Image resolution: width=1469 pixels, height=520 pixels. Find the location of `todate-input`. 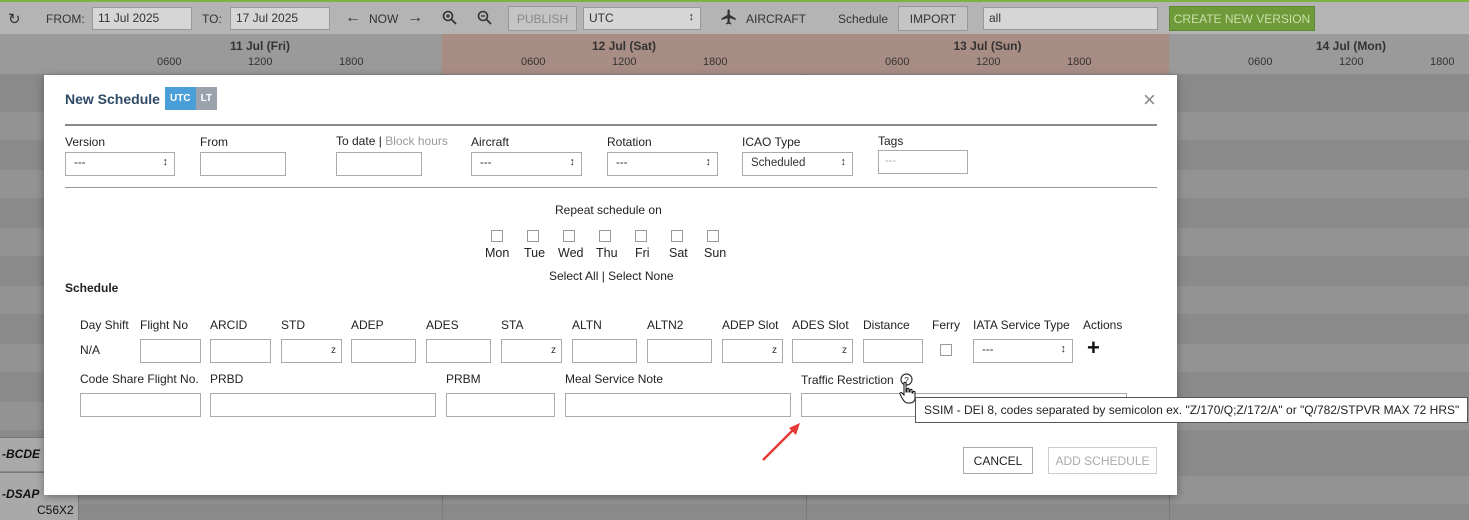

todate-input is located at coordinates (379, 164).